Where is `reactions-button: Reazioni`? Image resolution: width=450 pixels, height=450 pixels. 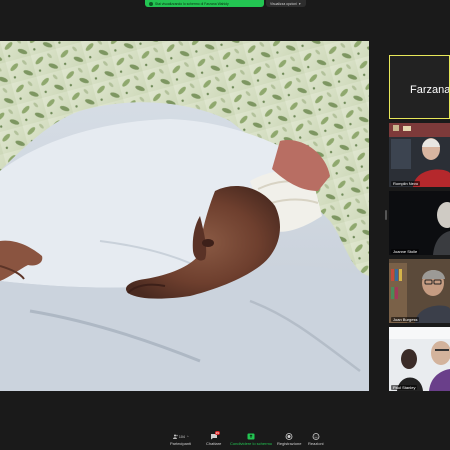
reactions-button: Reazioni is located at coordinates (316, 439).